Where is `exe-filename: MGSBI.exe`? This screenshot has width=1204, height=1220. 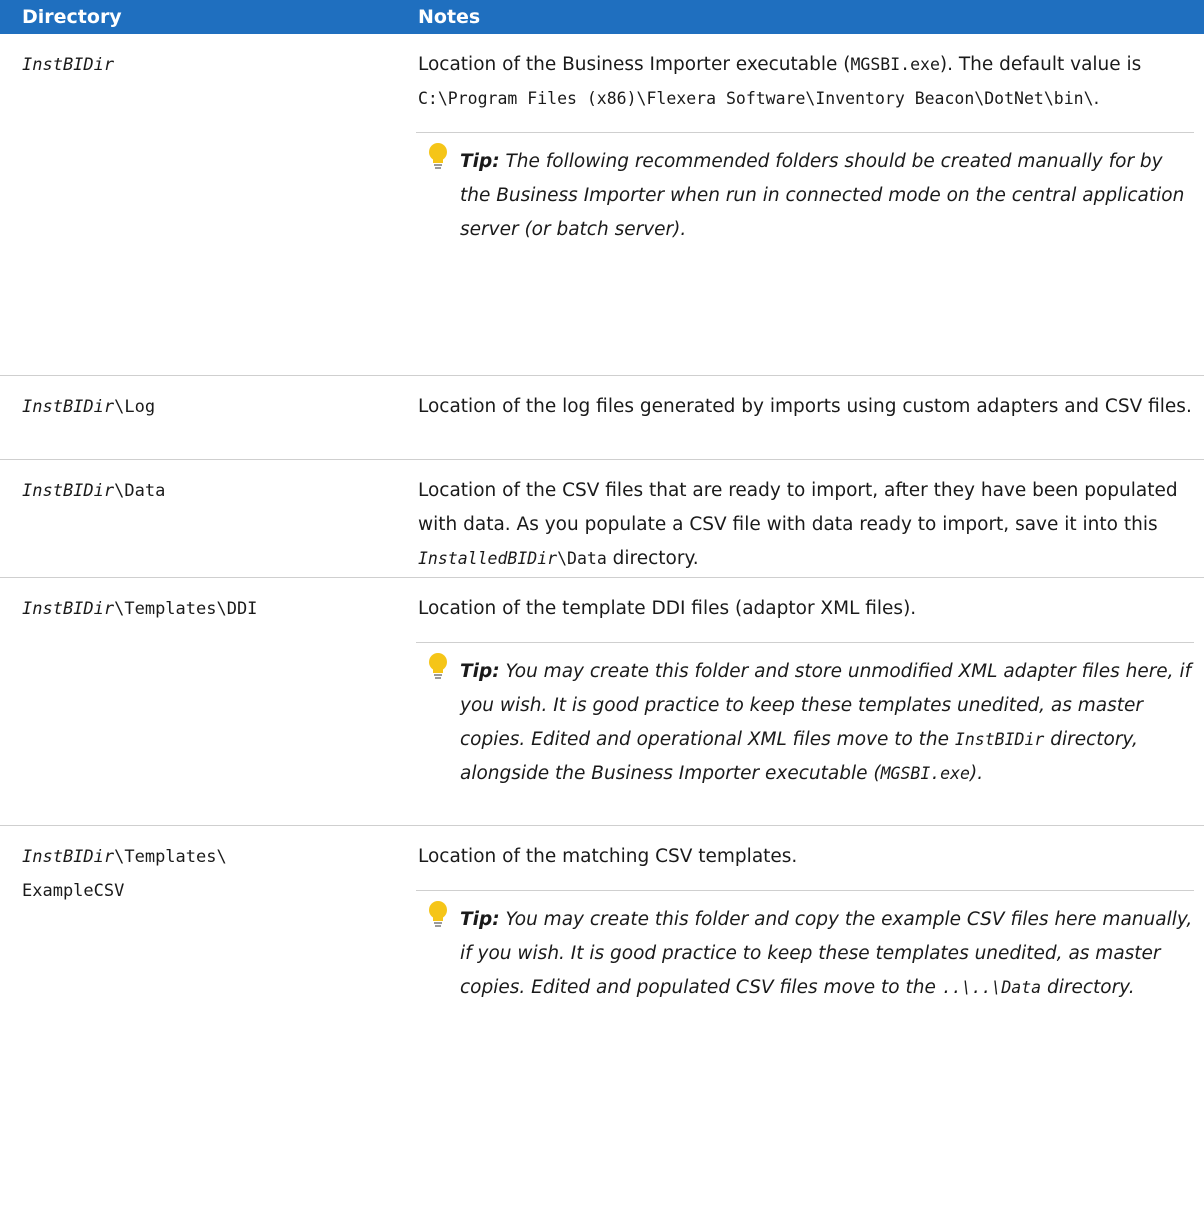
exe-filename: MGSBI.exe is located at coordinates (894, 64).